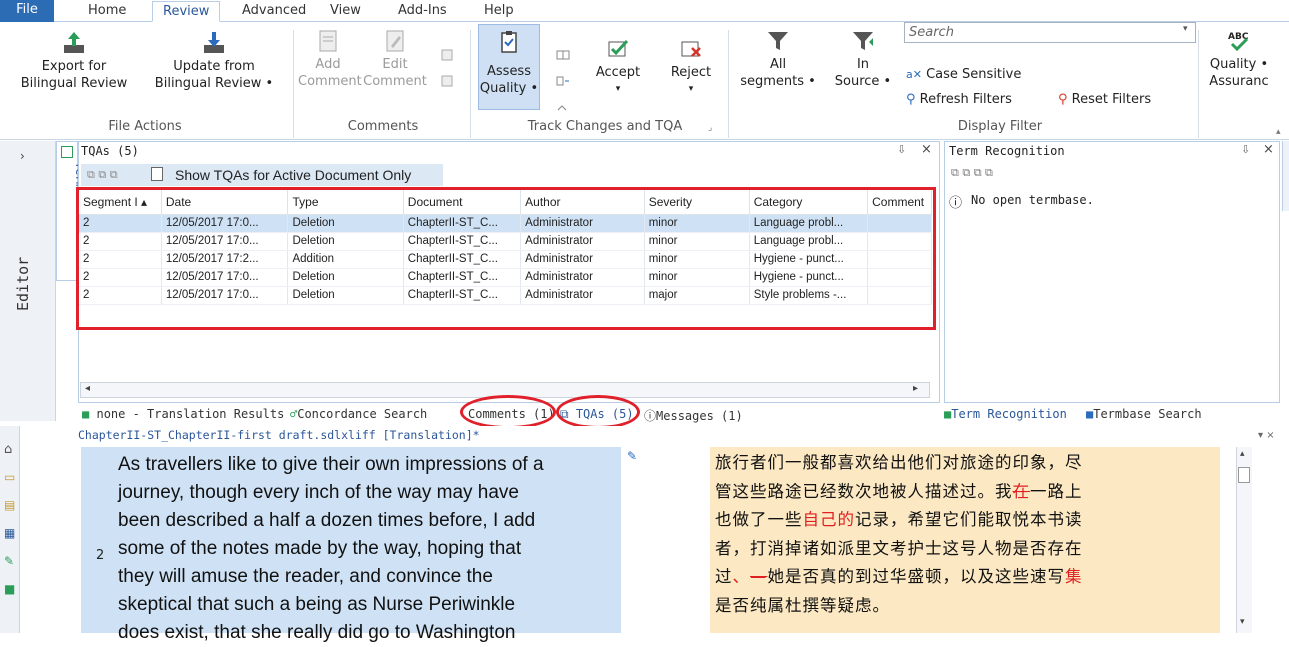 The width and height of the screenshot is (1289, 647). What do you see at coordinates (274, 11) in the screenshot?
I see `menu-advanced: Advanced` at bounding box center [274, 11].